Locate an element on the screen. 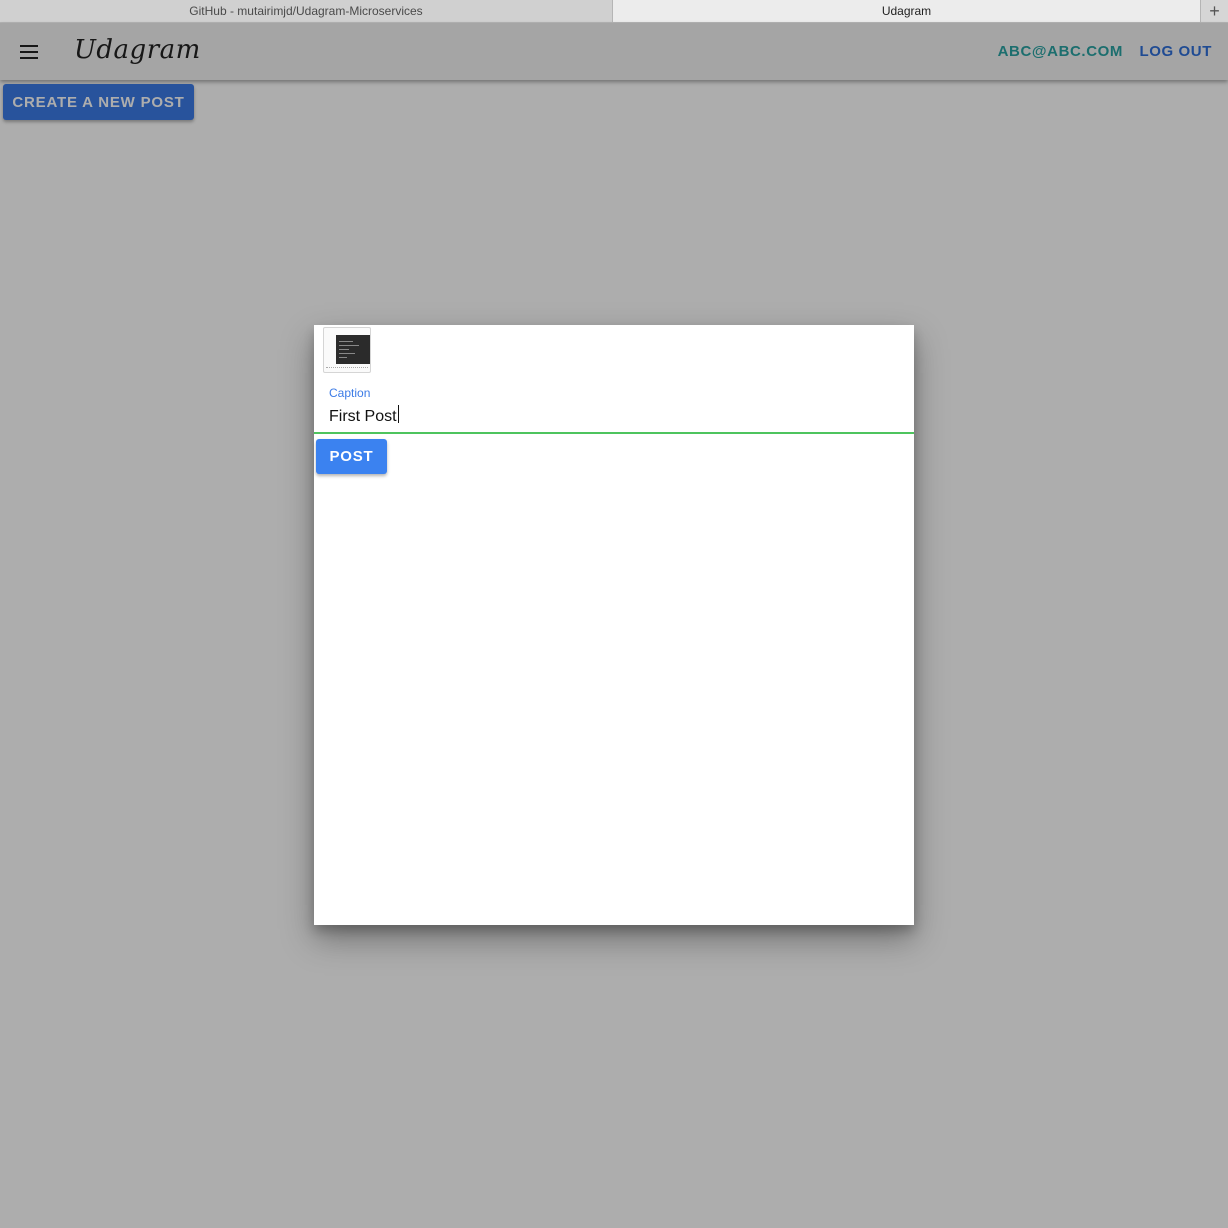 This screenshot has height=1228, width=1228. image-preview-content is located at coordinates (353, 349).